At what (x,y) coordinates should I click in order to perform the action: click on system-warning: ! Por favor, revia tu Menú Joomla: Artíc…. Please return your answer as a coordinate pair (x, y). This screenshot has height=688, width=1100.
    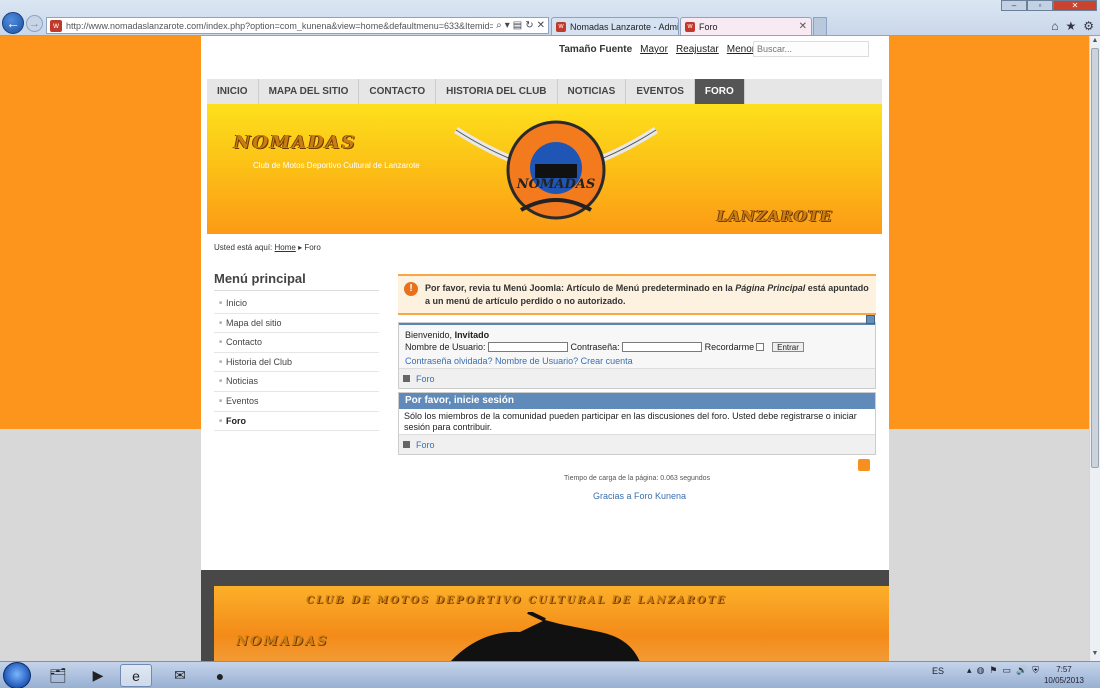
    Looking at the image, I should click on (637, 294).